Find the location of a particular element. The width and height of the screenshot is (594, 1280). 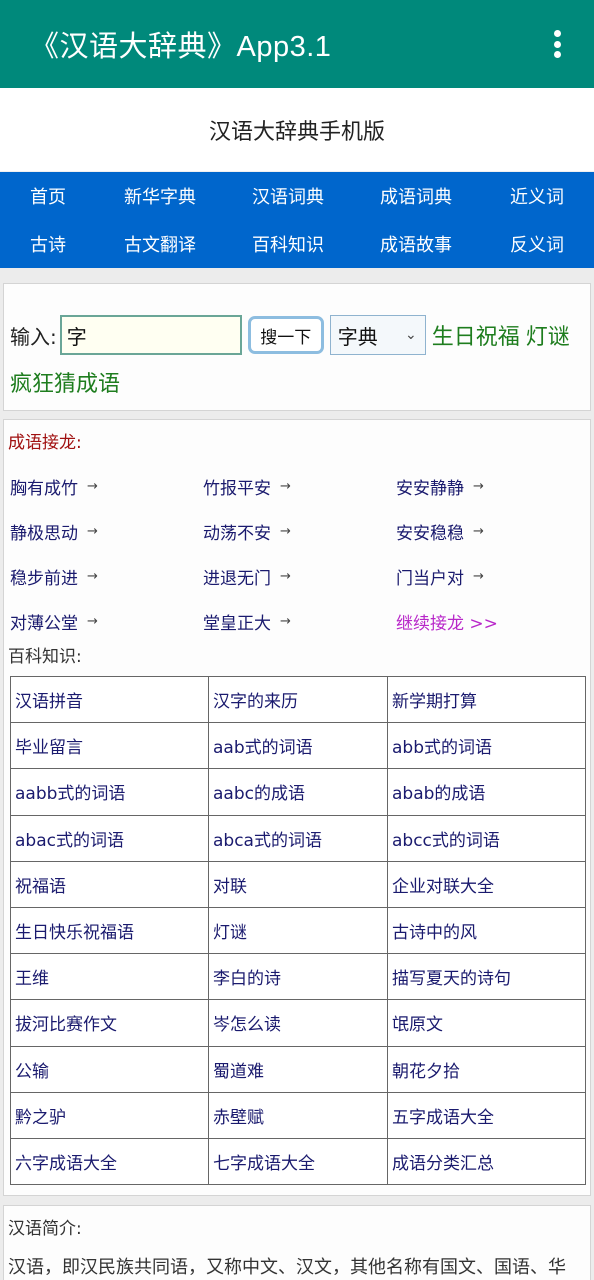

table-cell: abb式的词语 is located at coordinates (486, 746).